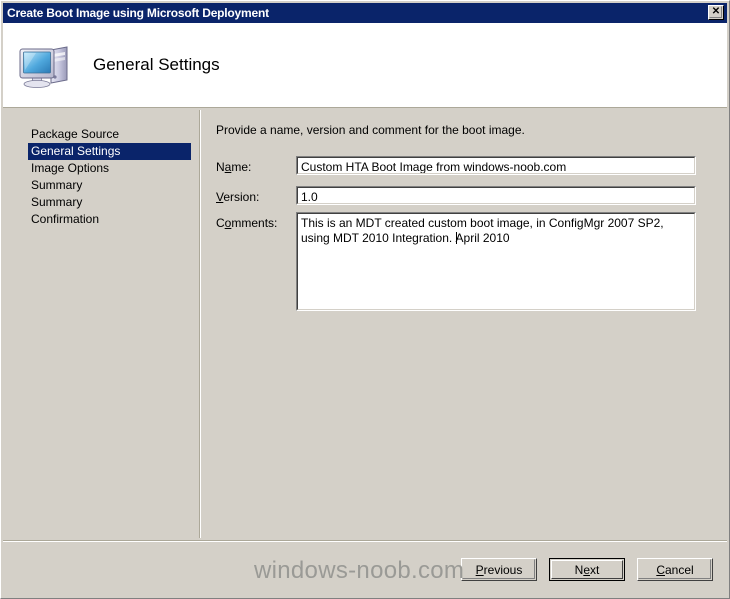 The image size is (730, 599). Describe the element at coordinates (109, 168) in the screenshot. I see `sidebar-item-image-options: Image Options` at that location.